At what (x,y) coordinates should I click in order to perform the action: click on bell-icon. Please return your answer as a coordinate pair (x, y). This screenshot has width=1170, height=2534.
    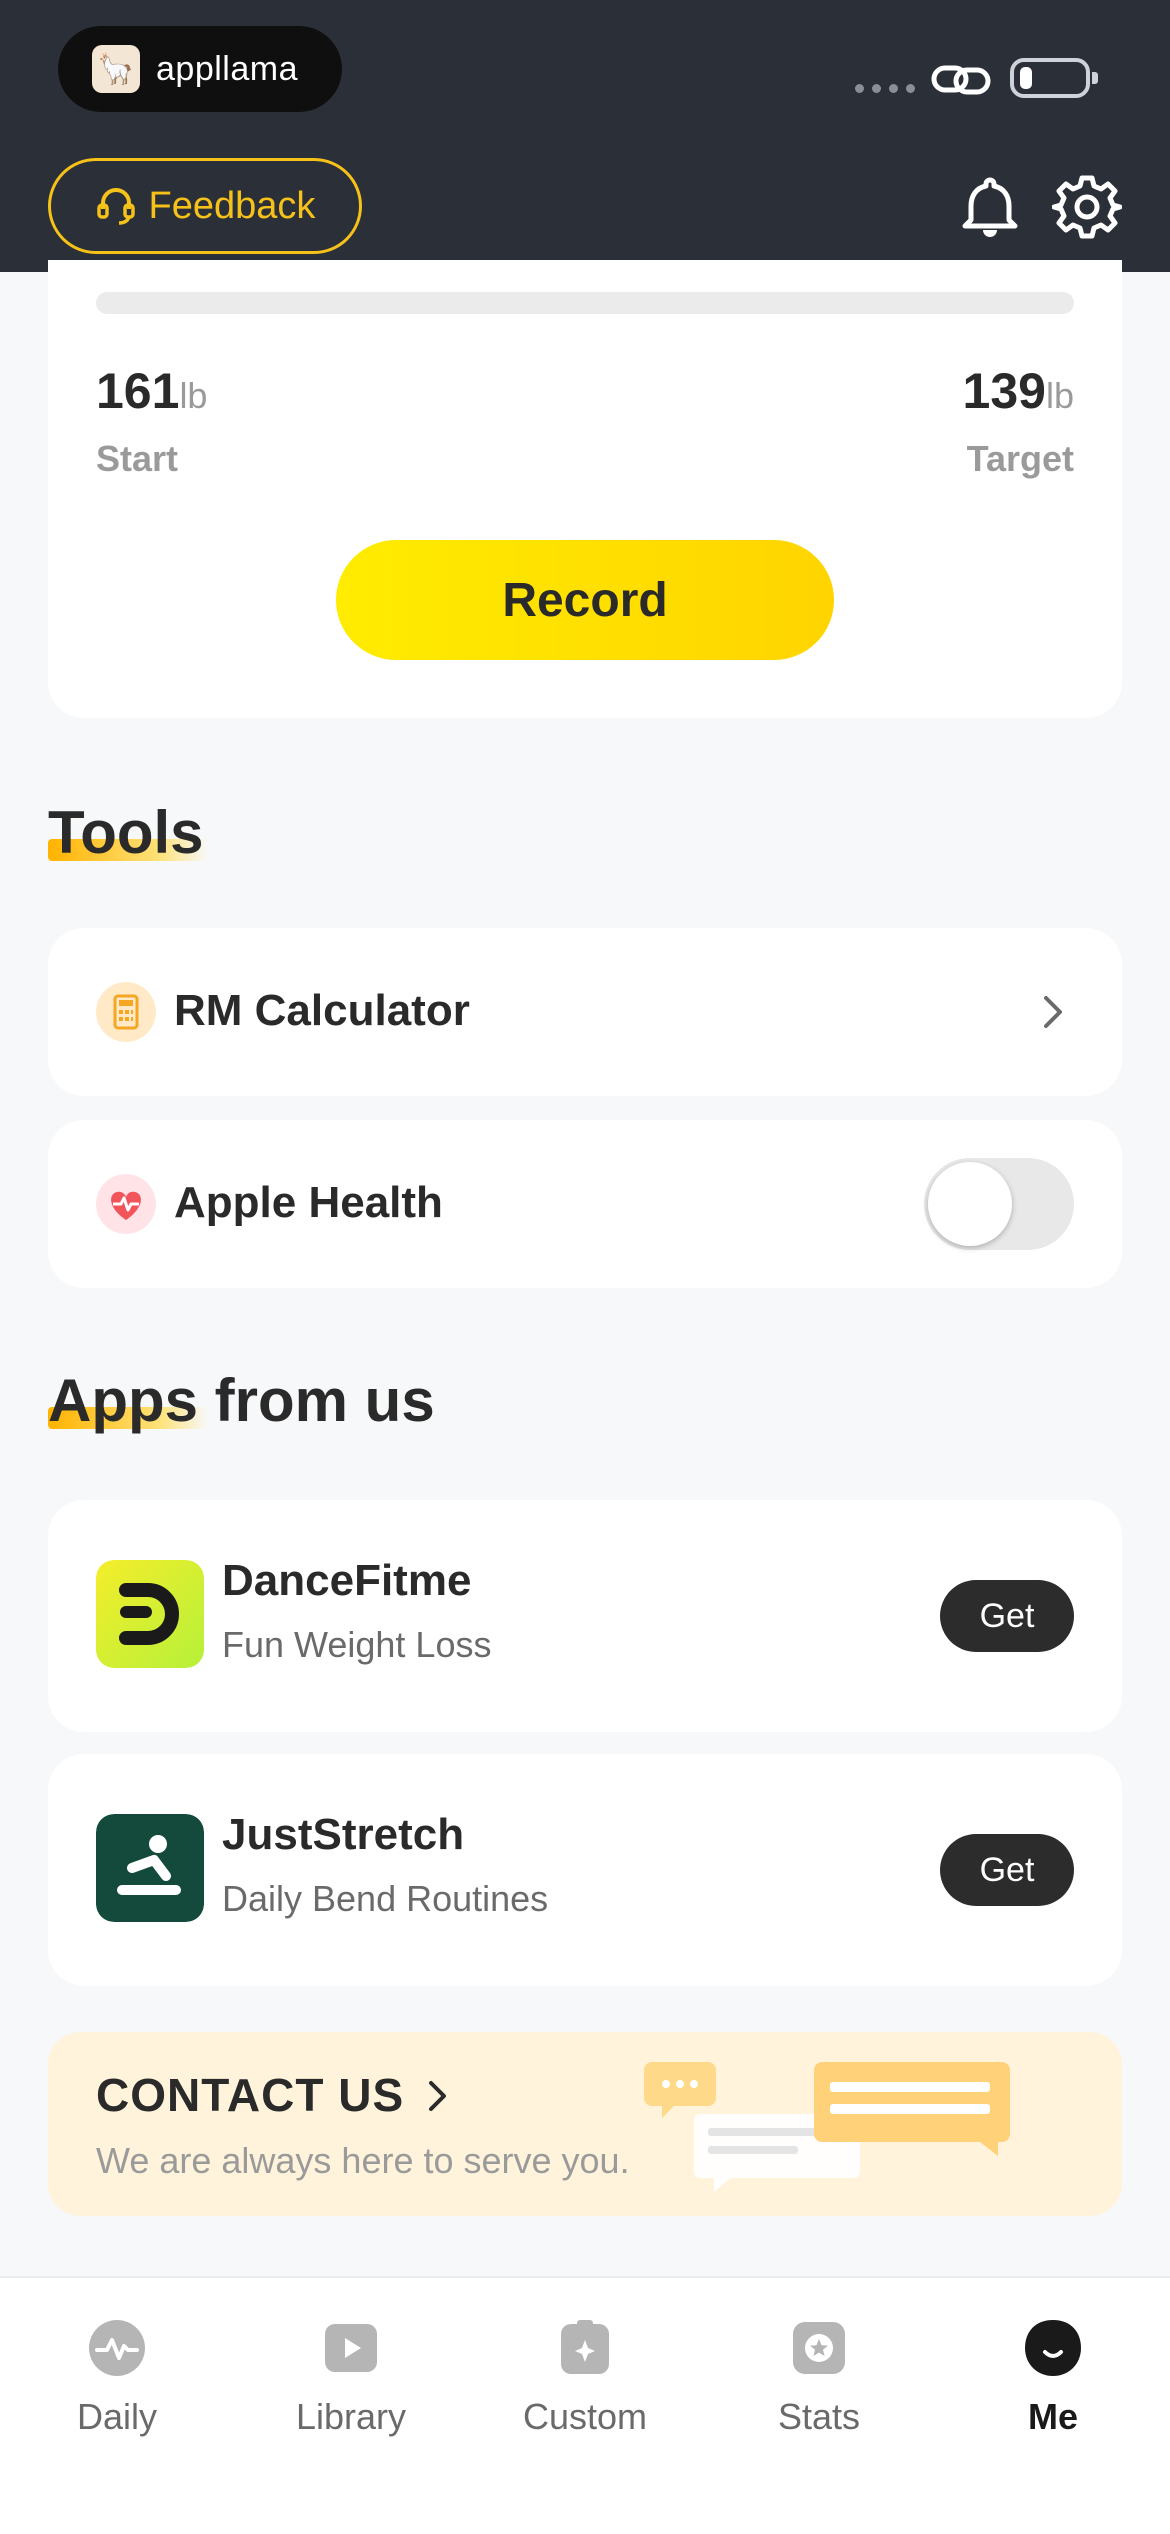
    Looking at the image, I should click on (990, 207).